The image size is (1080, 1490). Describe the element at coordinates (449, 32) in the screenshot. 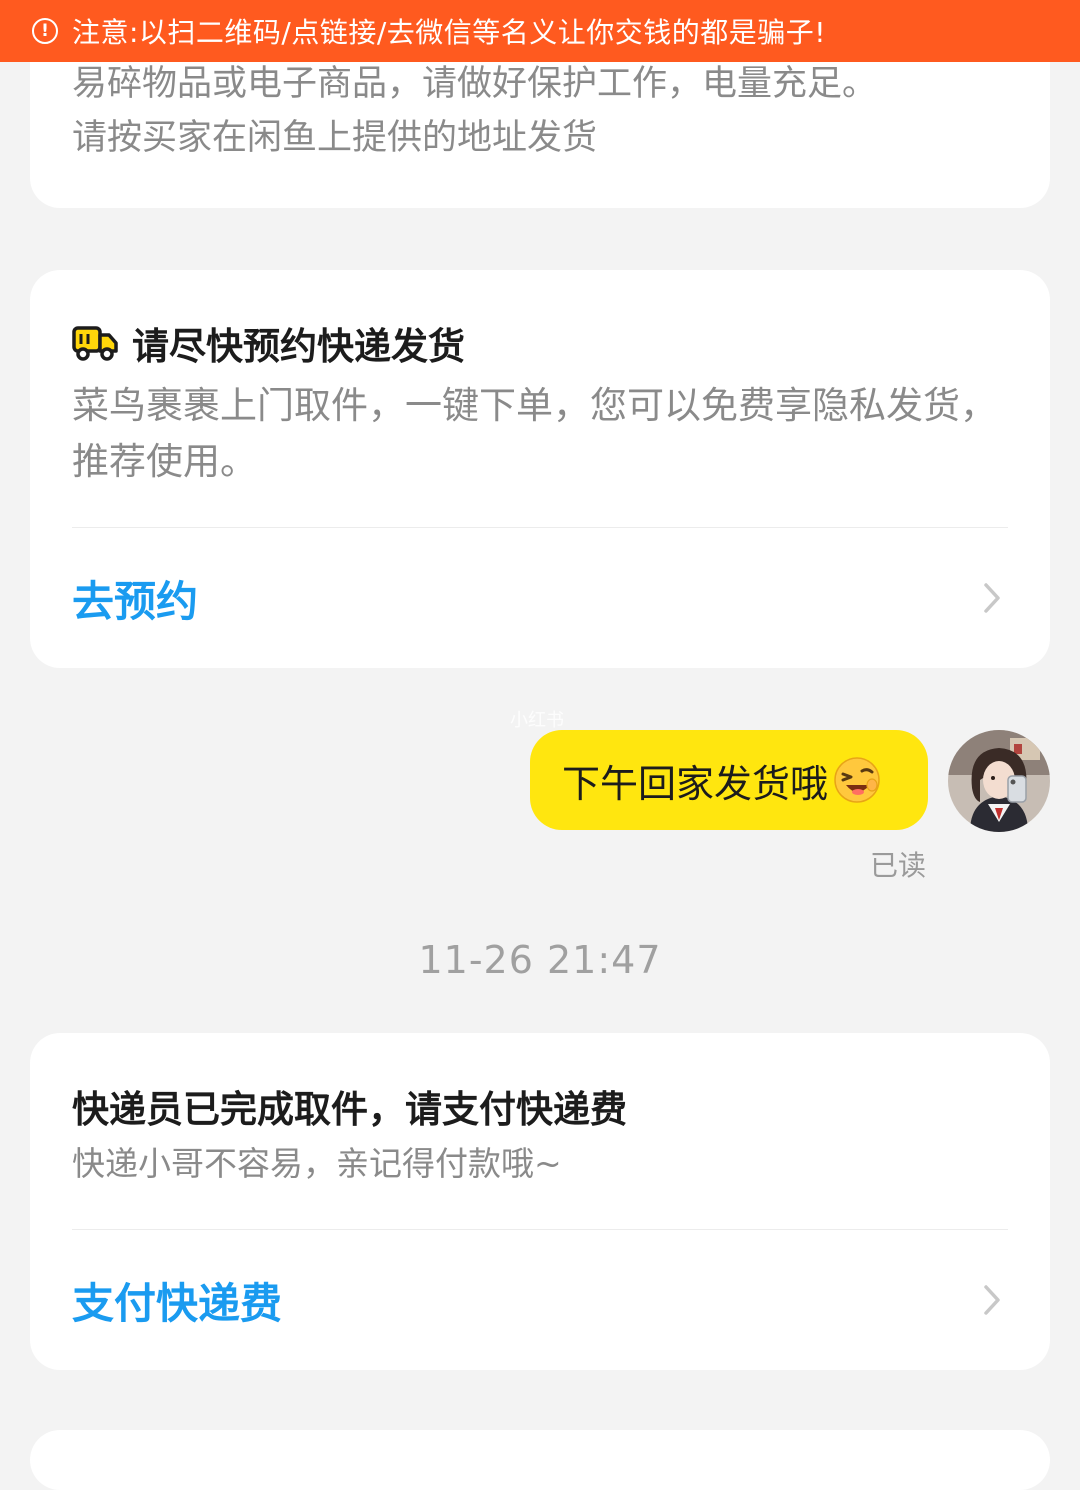

I see `warning-text: 注意:以扫二维码/点链接/去微信等名义让你交钱的都是骗子!` at that location.